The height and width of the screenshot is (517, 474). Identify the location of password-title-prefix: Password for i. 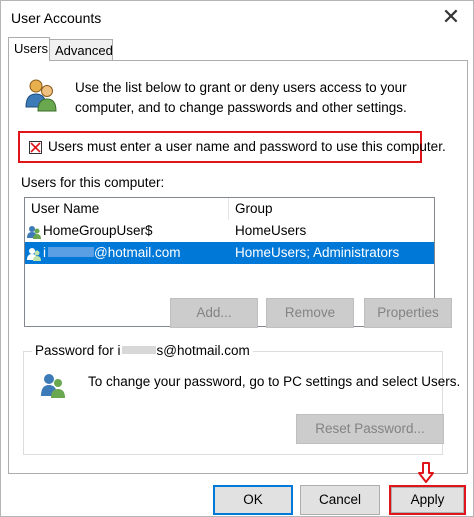
(78, 350).